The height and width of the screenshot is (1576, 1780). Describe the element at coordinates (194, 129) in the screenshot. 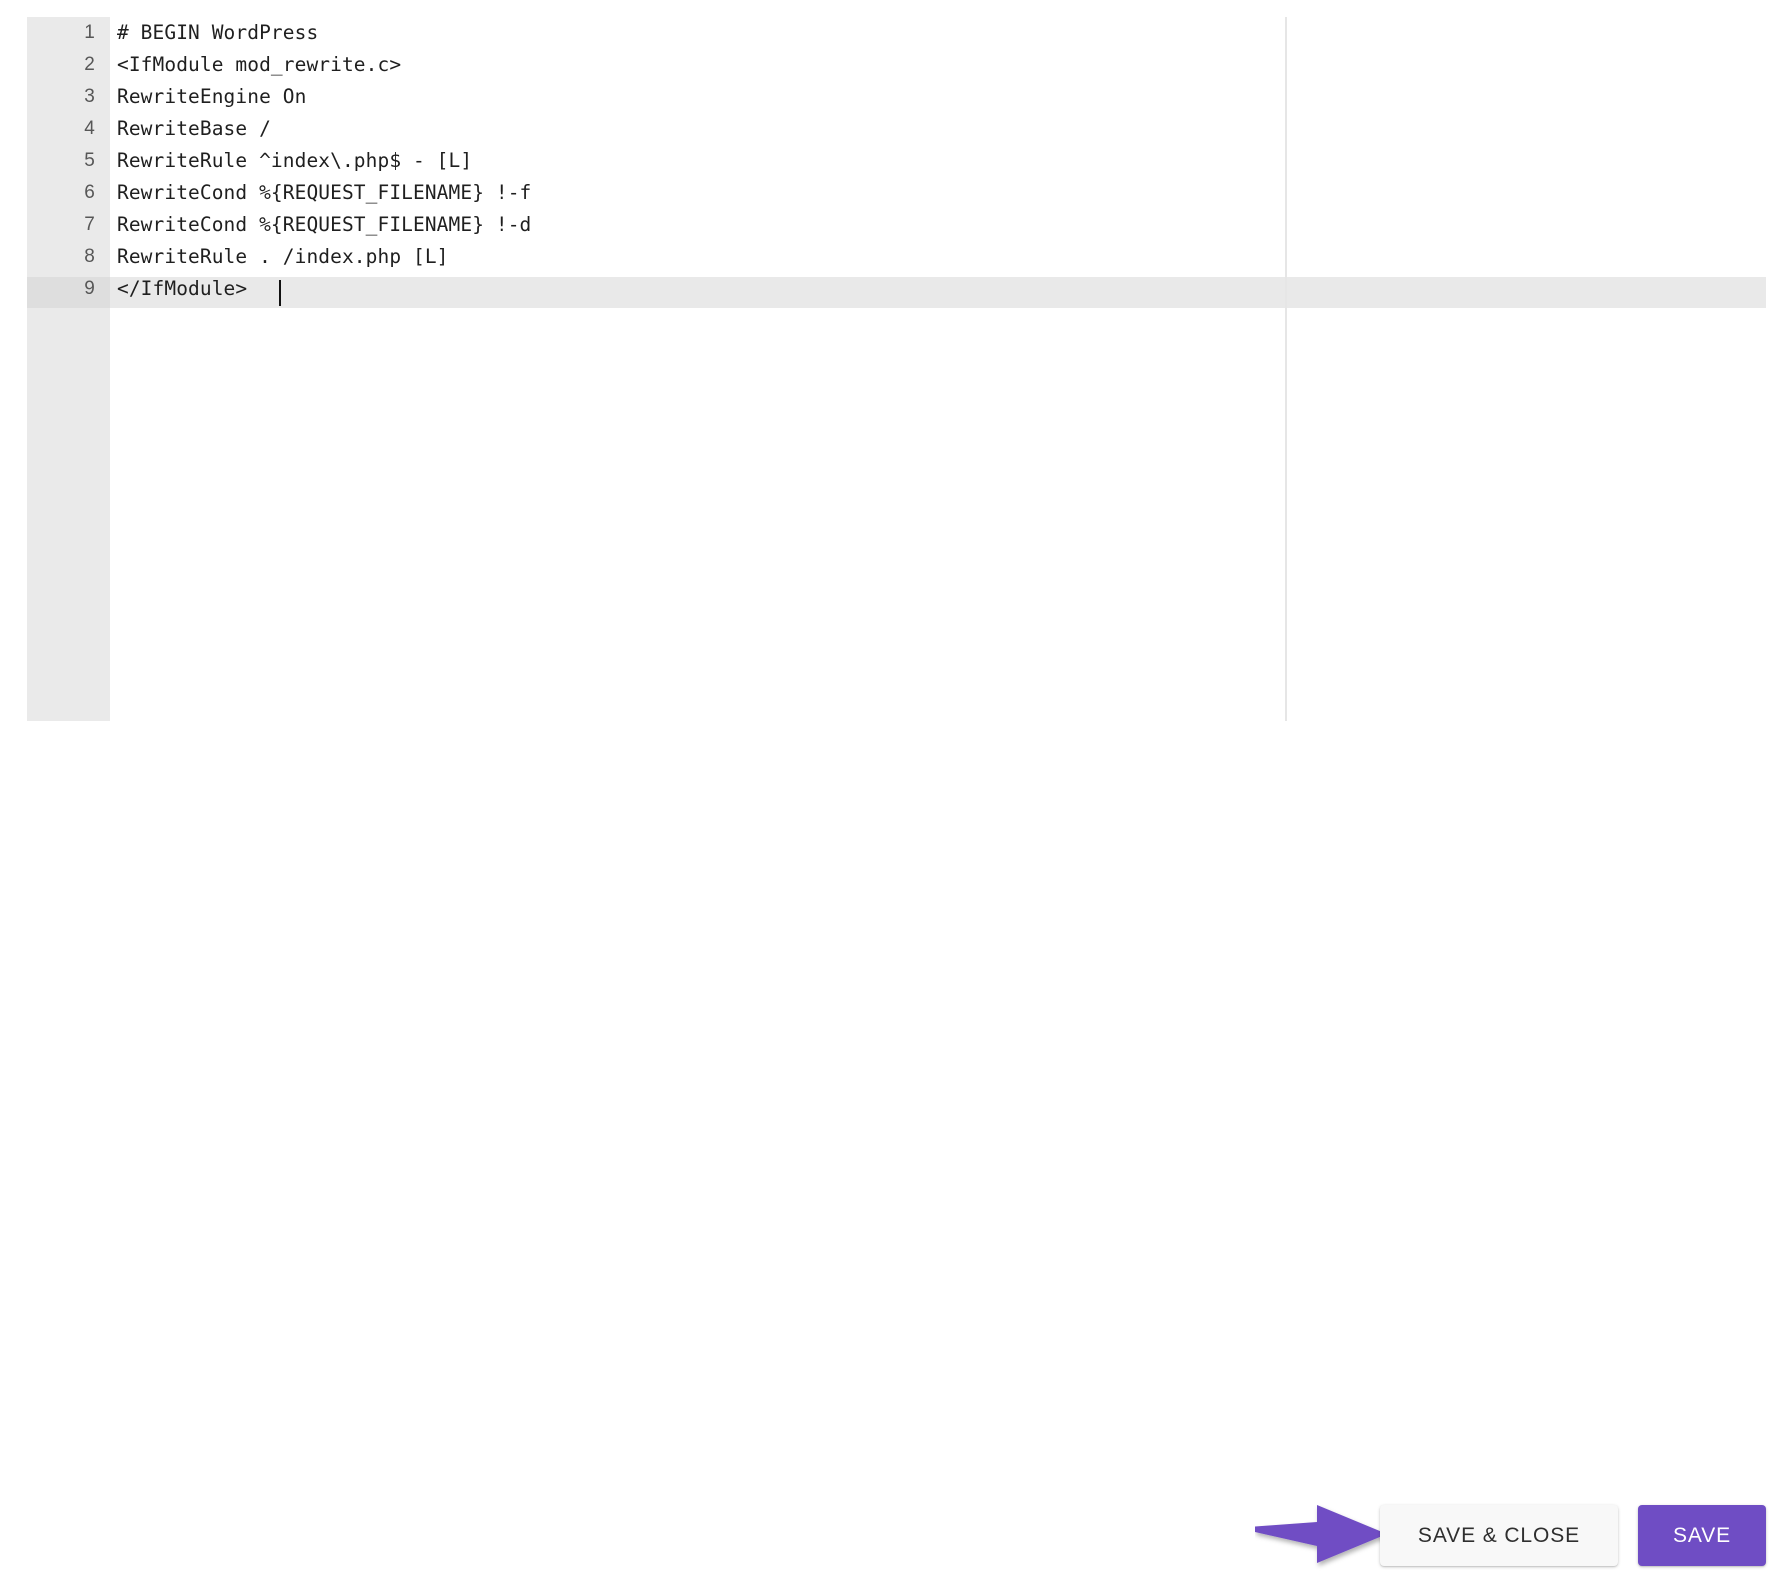

I see `line-text: RewriteBase /` at that location.